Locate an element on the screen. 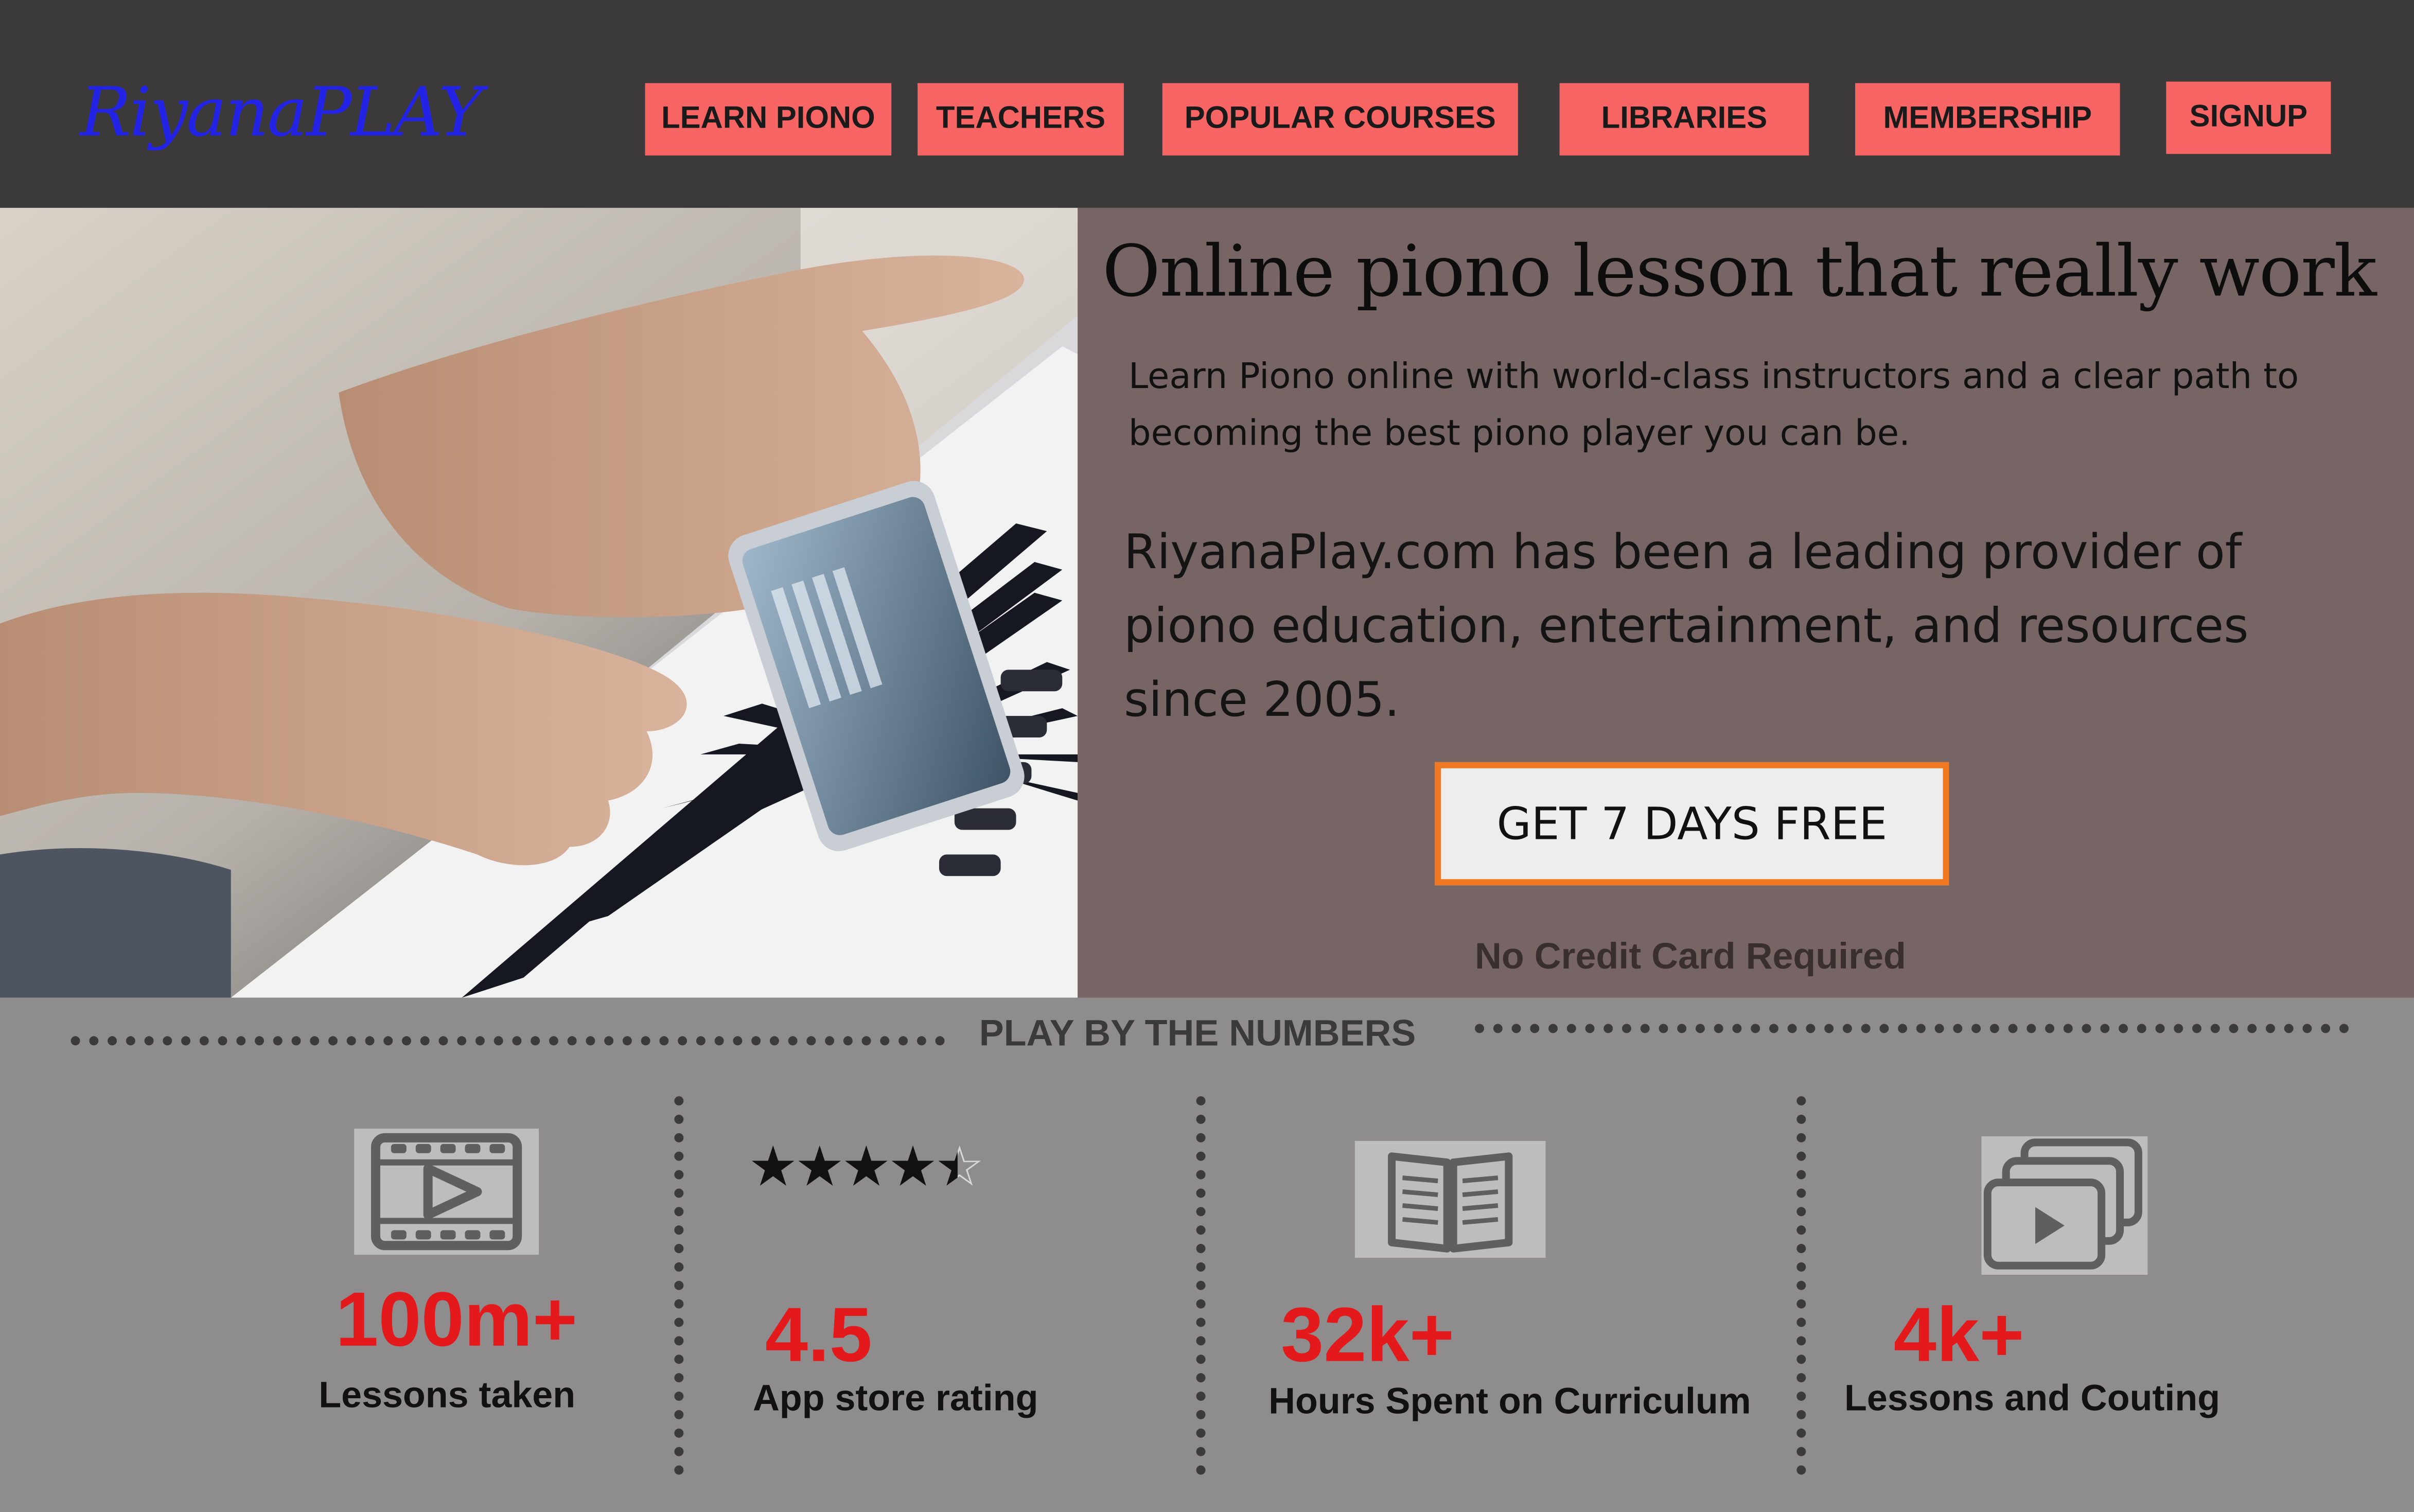 This screenshot has height=1512, width=2414. section-divider-right is located at coordinates (1912, 1028).